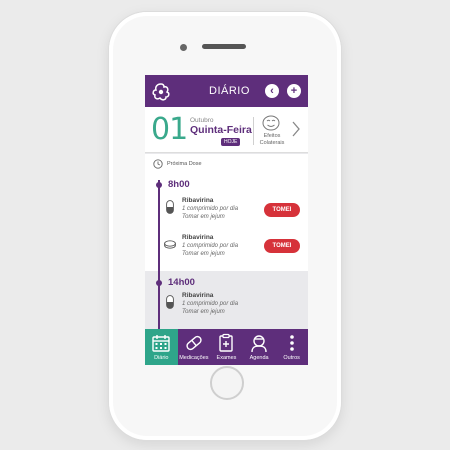  What do you see at coordinates (221, 130) in the screenshot?
I see `weekday-label: Quinta-Feira` at bounding box center [221, 130].